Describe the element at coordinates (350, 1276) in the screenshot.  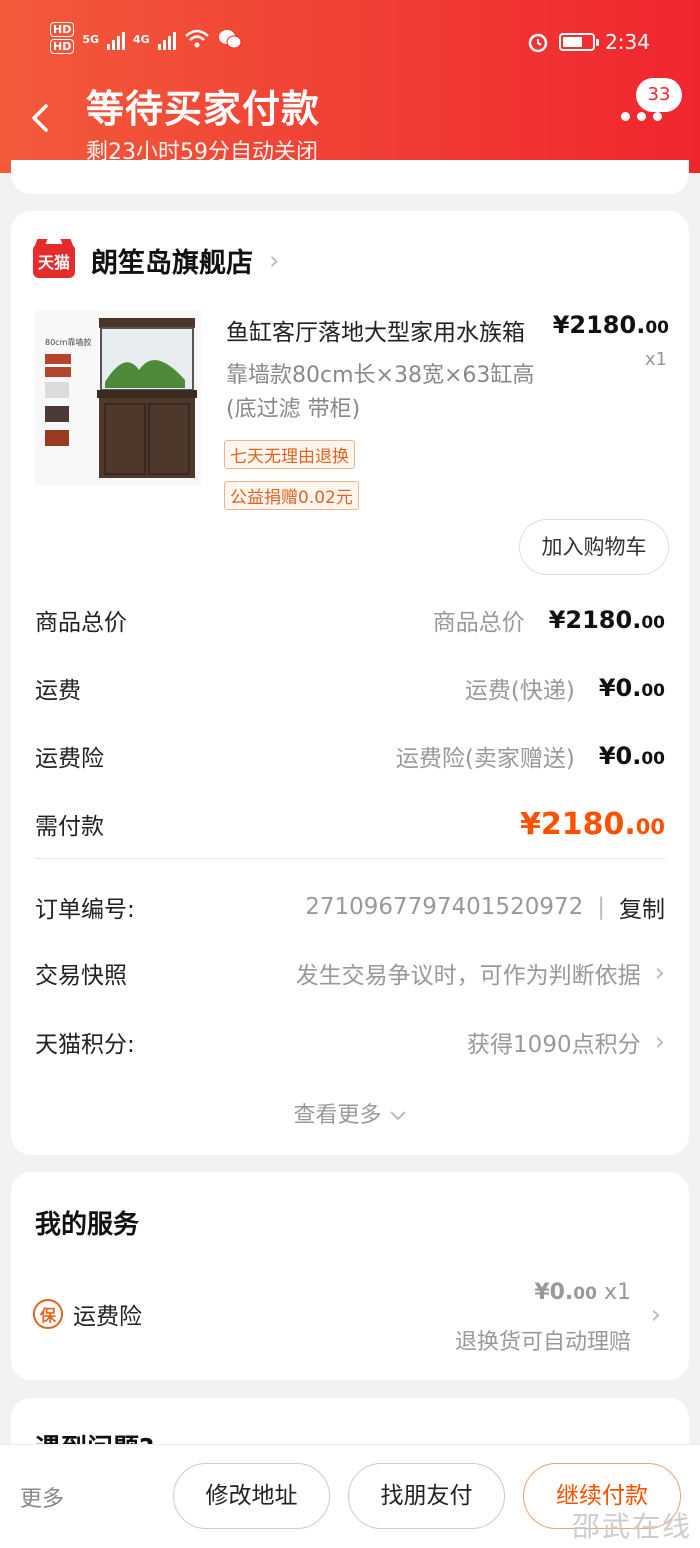
I see `service-card: 我的服务 保 运费险 ¥0.00 x1 退换货可自动理赔 ›` at that location.